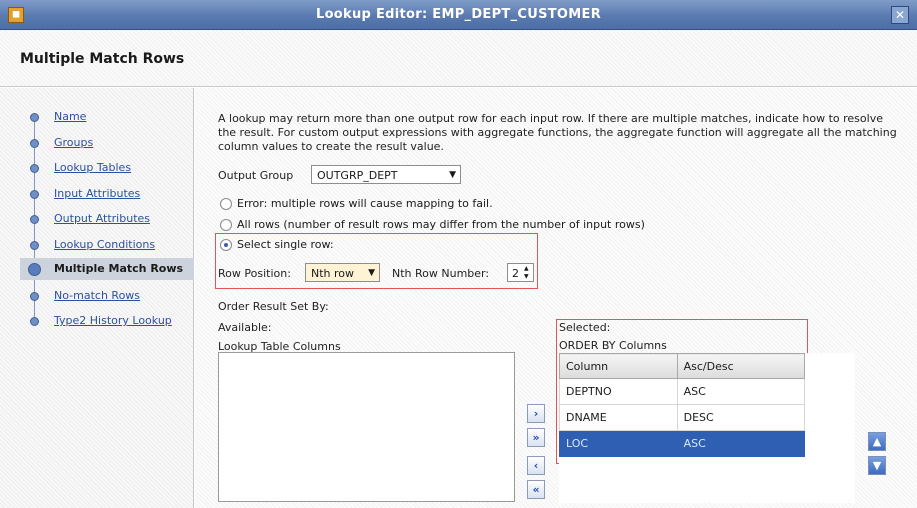  I want to click on title-bar: ◼ Lookup Editor: EMP_DEPT_CUSTOMER ✕, so click(458, 15).